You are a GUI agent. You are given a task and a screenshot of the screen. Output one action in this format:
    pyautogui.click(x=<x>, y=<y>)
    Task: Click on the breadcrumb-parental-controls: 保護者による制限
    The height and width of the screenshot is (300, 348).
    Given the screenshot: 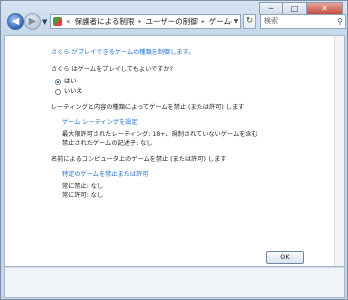 What is the action you would take?
    pyautogui.click(x=105, y=21)
    